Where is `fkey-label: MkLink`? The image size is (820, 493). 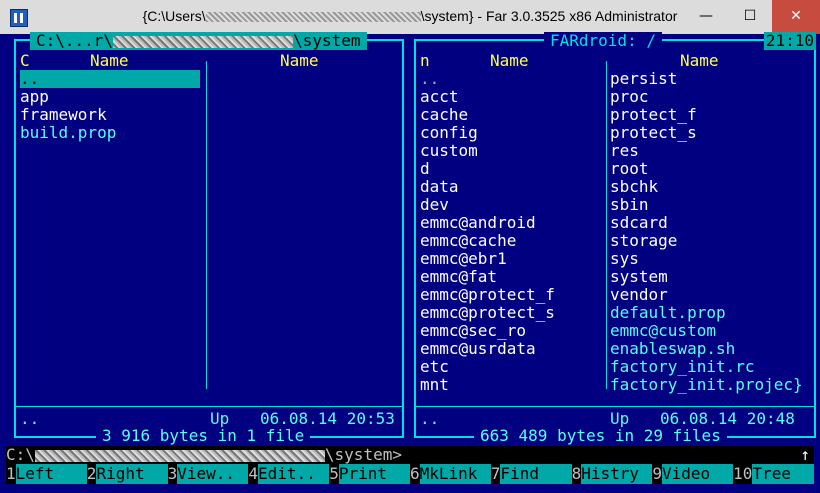 fkey-label: MkLink is located at coordinates (455, 474).